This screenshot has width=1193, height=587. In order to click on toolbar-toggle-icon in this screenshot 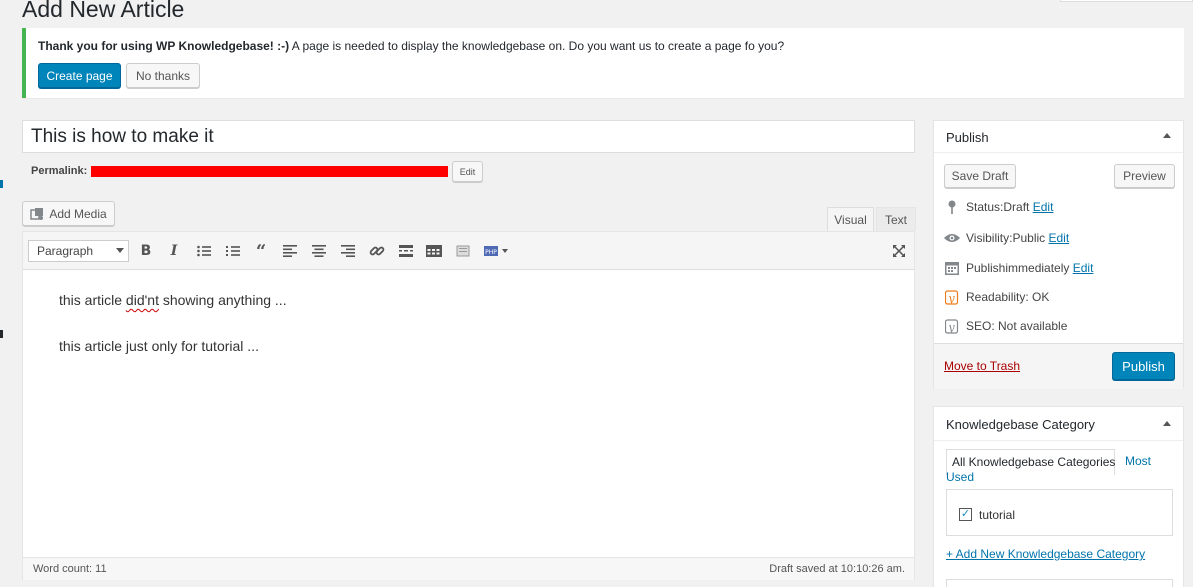, I will do `click(434, 251)`.